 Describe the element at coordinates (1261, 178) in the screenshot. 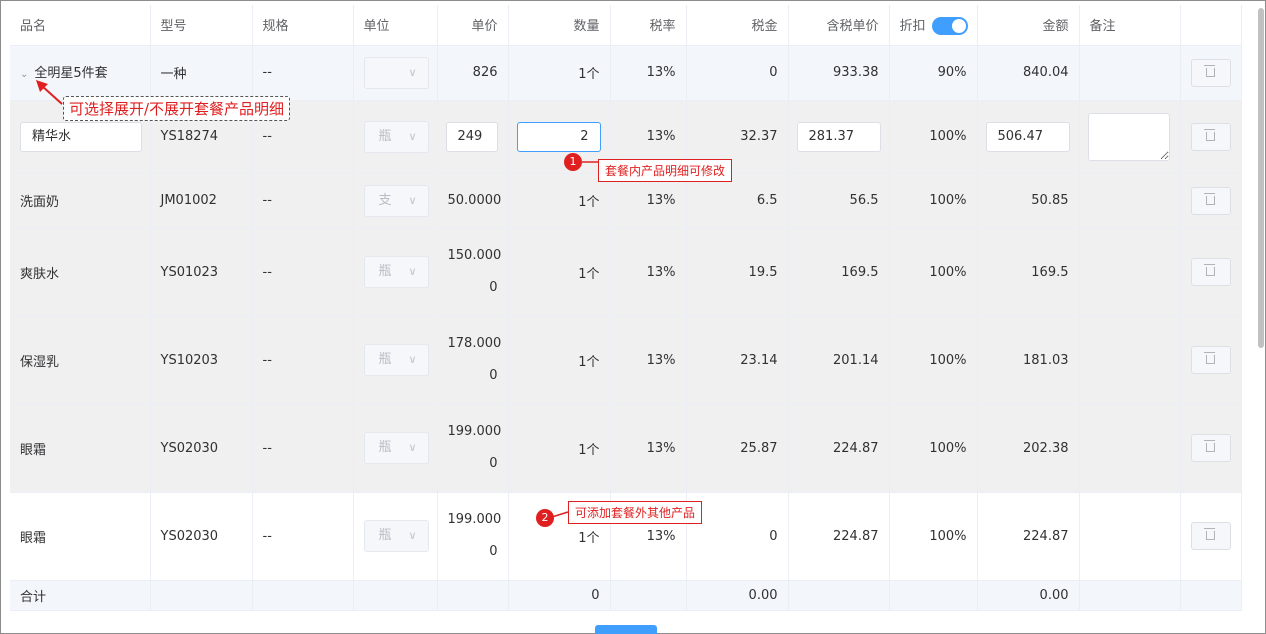

I see `vertical-scrollbar` at that location.